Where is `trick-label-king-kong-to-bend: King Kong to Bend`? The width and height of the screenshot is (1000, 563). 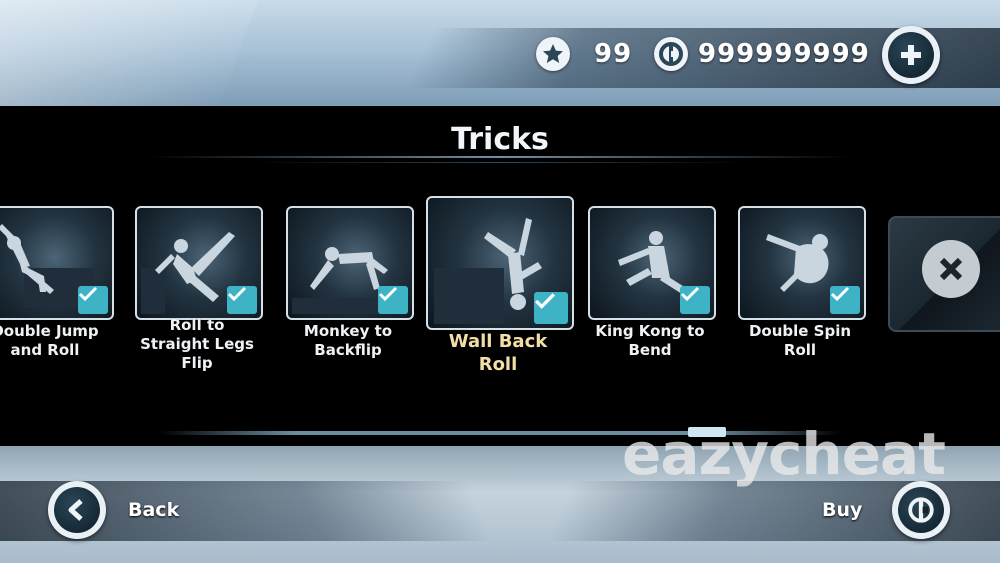 trick-label-king-kong-to-bend: King Kong to Bend is located at coordinates (650, 340).